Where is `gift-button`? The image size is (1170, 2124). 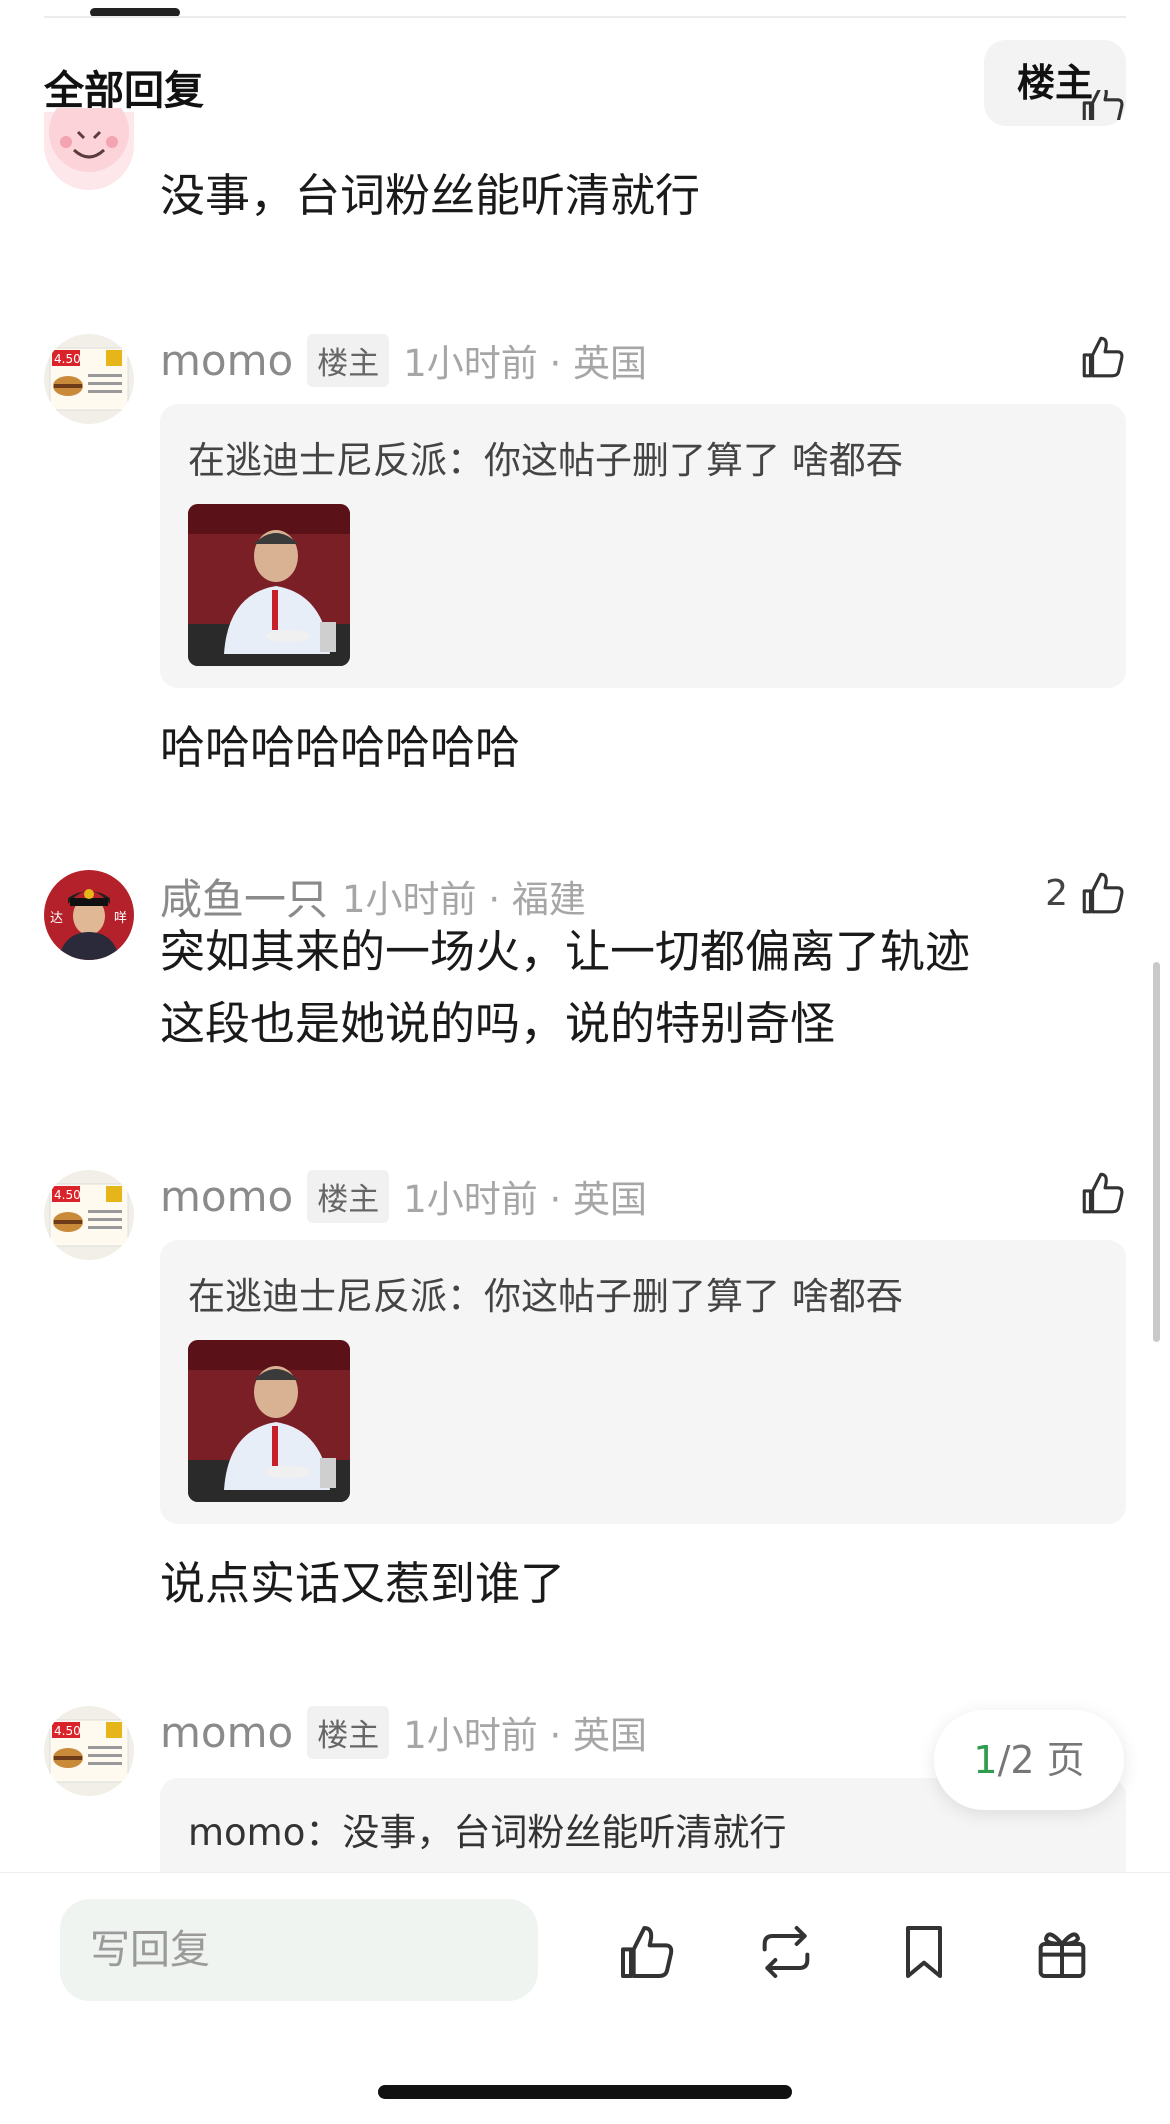
gift-button is located at coordinates (1062, 1952).